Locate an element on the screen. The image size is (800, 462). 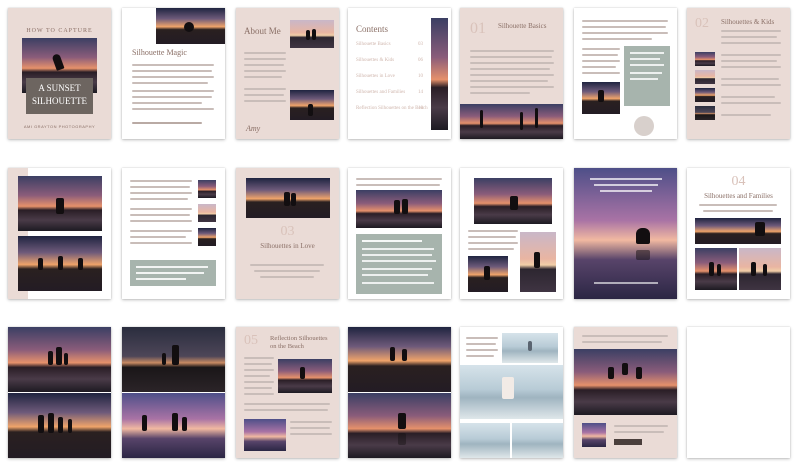
contents-item-5: Reflection Silhouettes on the Beach is located at coordinates (392, 108).